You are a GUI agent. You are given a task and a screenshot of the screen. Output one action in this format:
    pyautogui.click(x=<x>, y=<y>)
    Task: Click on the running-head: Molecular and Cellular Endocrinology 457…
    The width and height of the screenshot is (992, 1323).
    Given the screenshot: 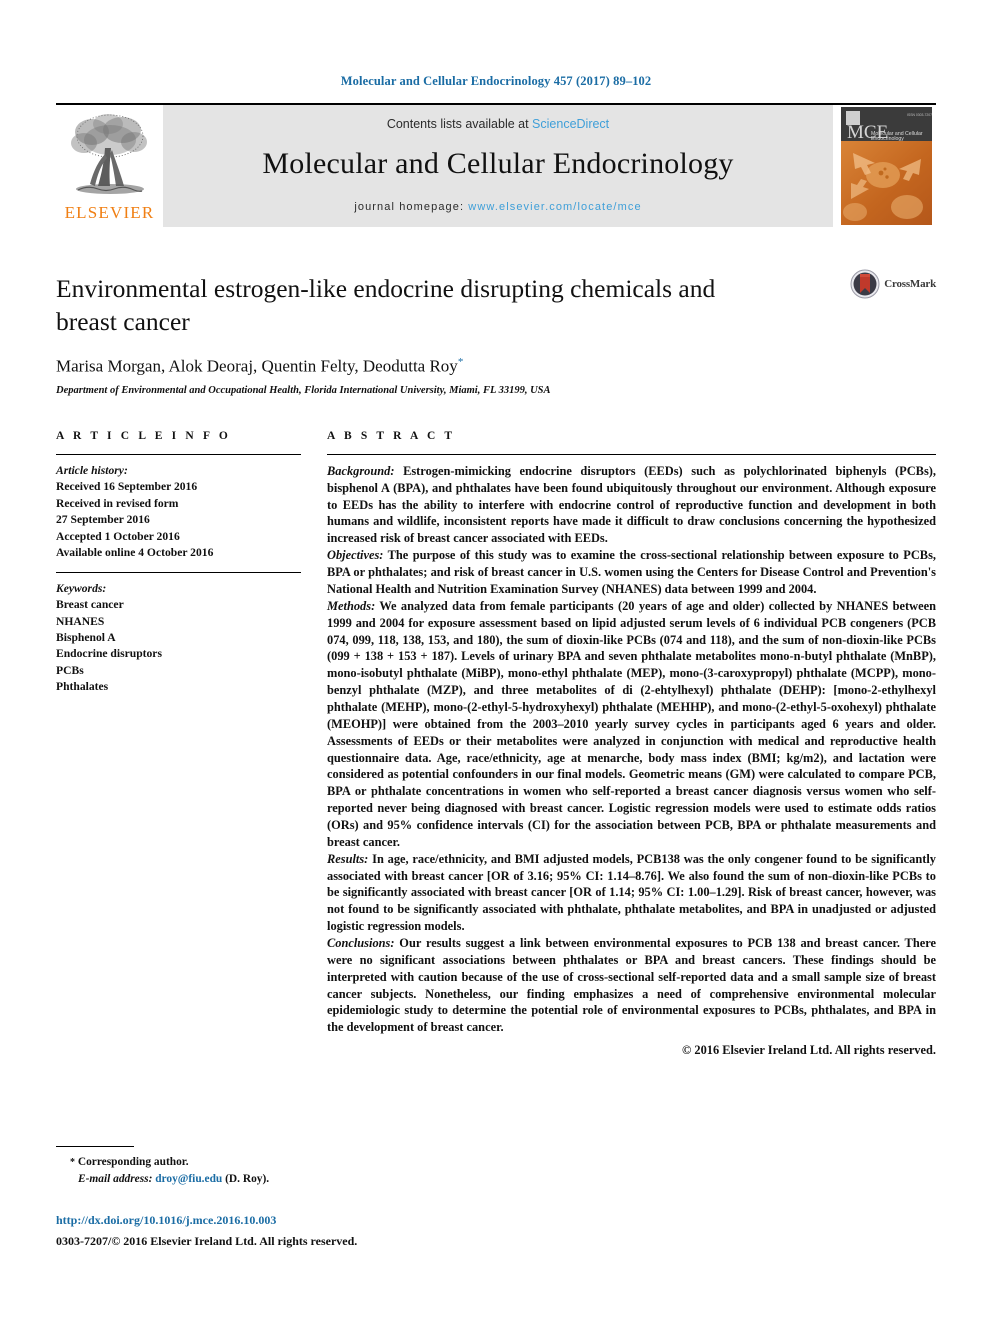 What is the action you would take?
    pyautogui.click(x=496, y=81)
    